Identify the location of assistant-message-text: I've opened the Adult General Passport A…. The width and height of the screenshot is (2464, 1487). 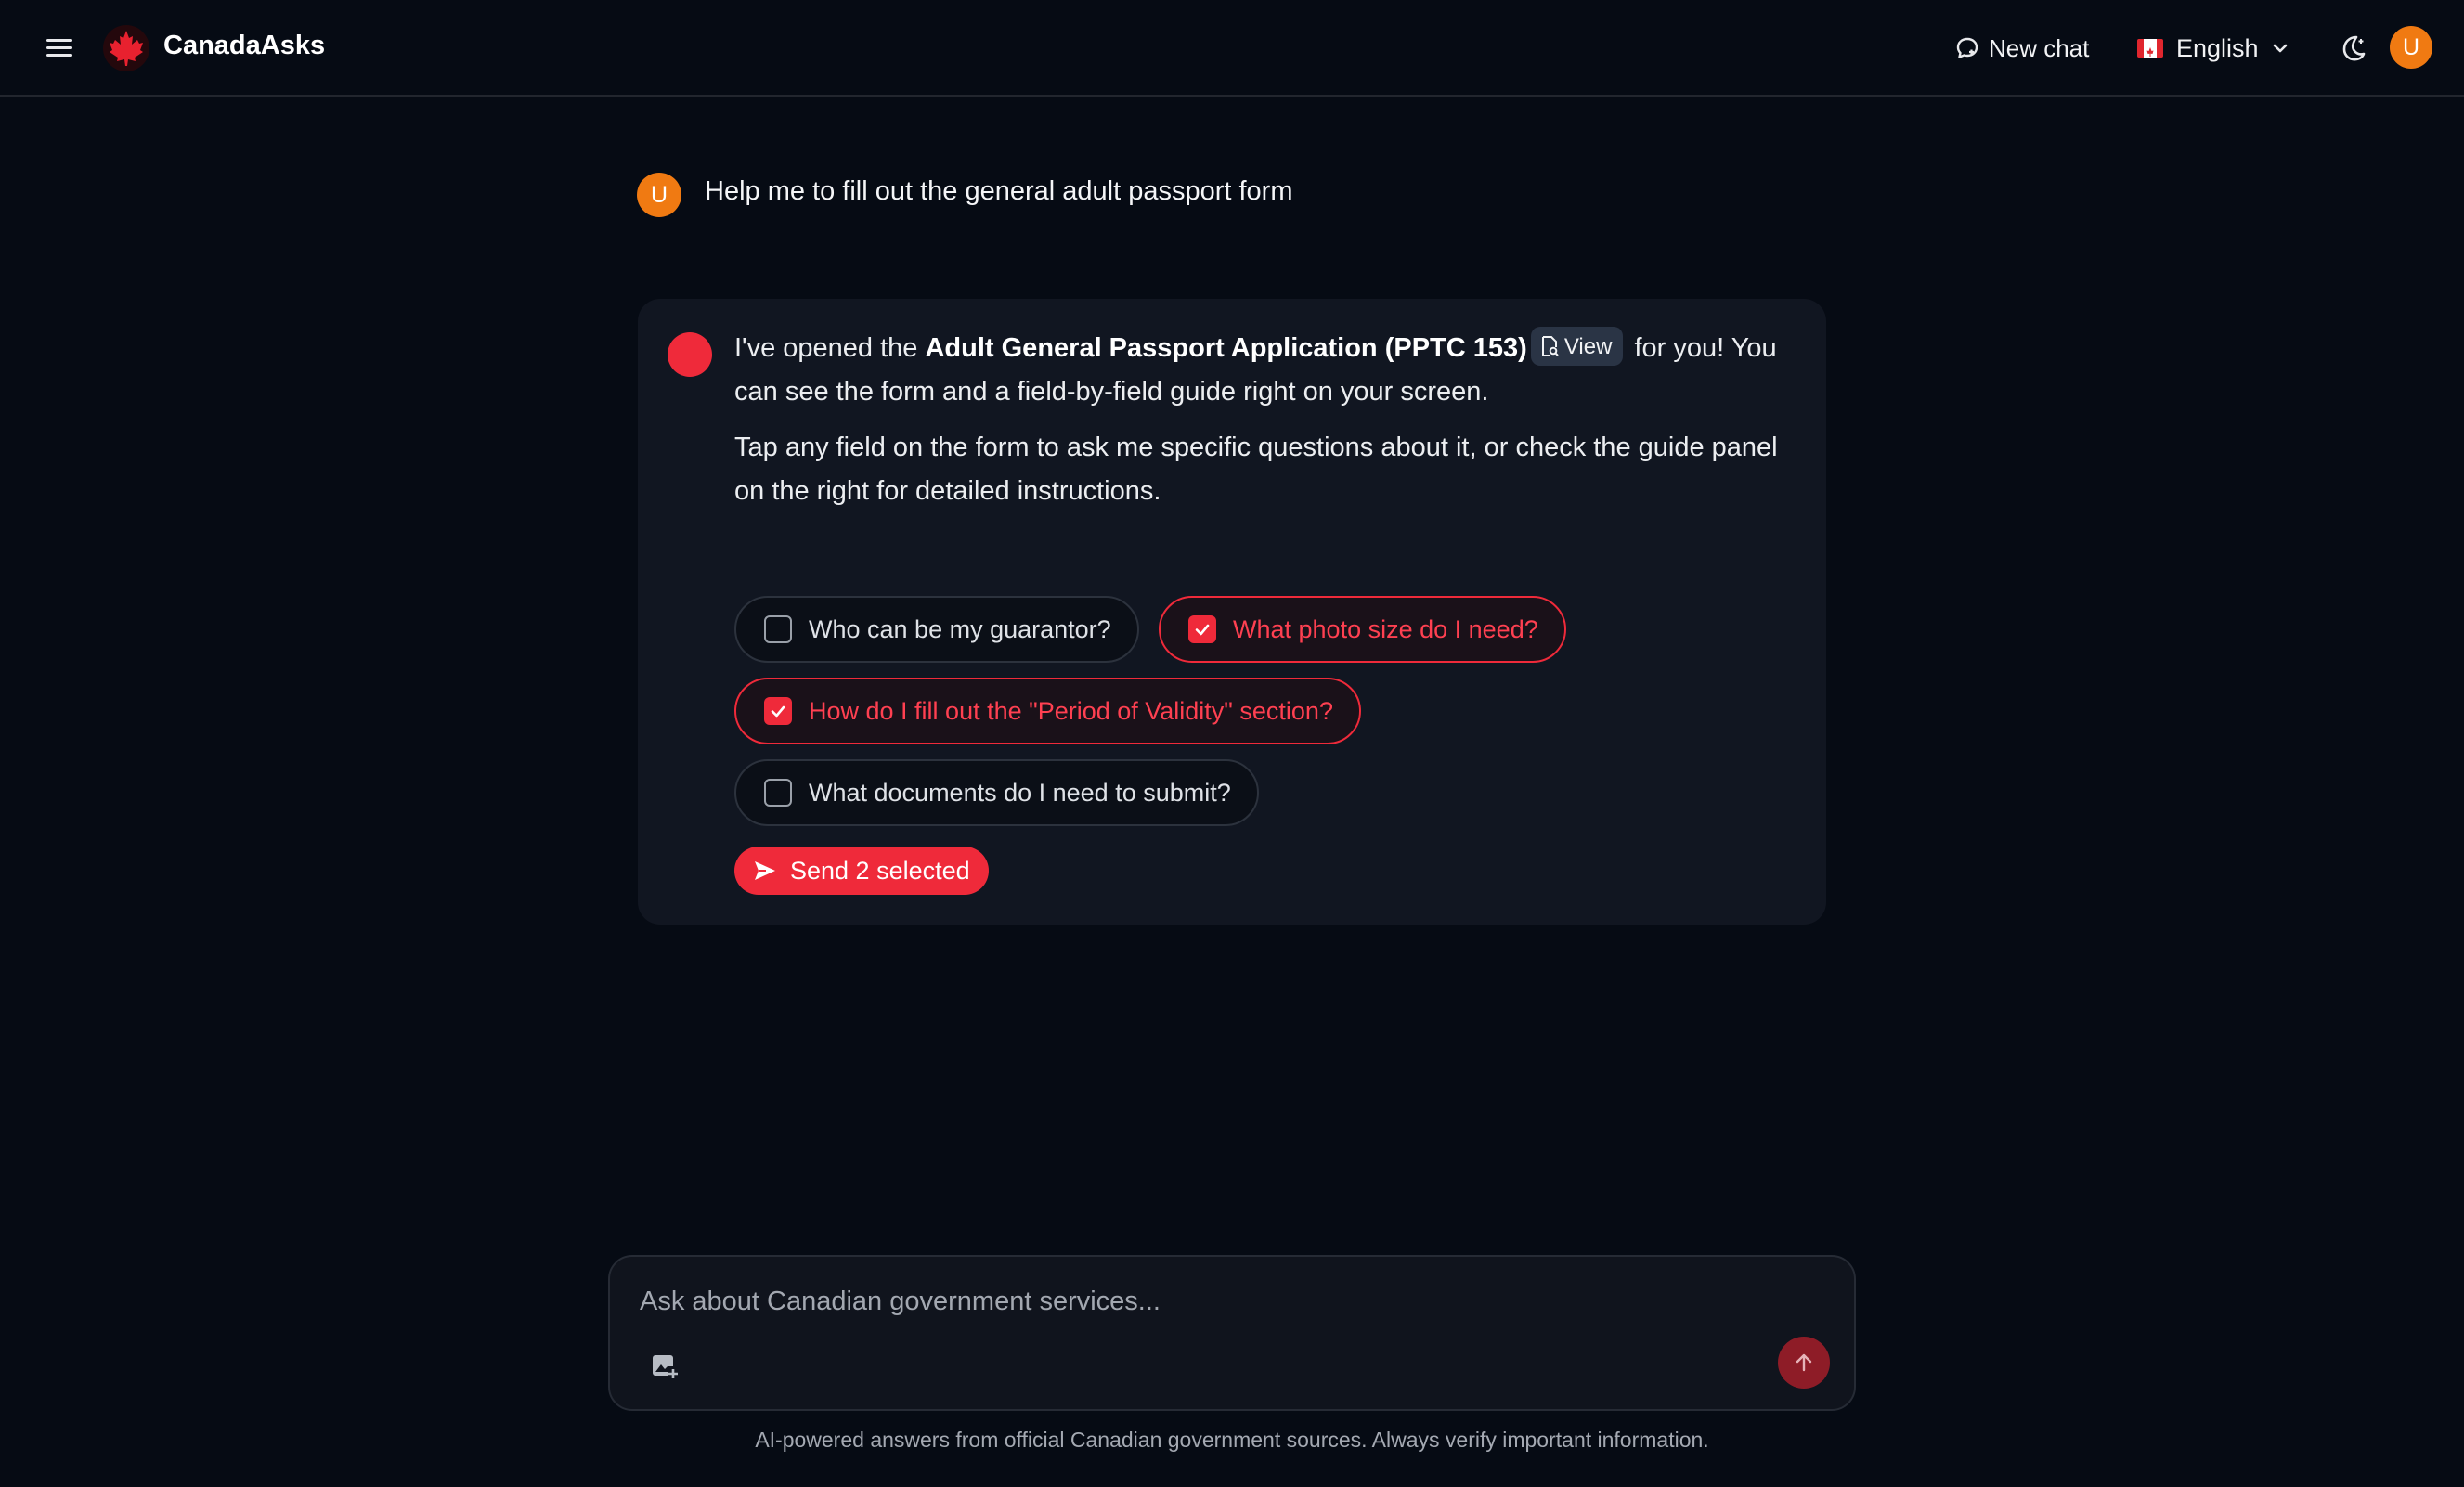
(1268, 420).